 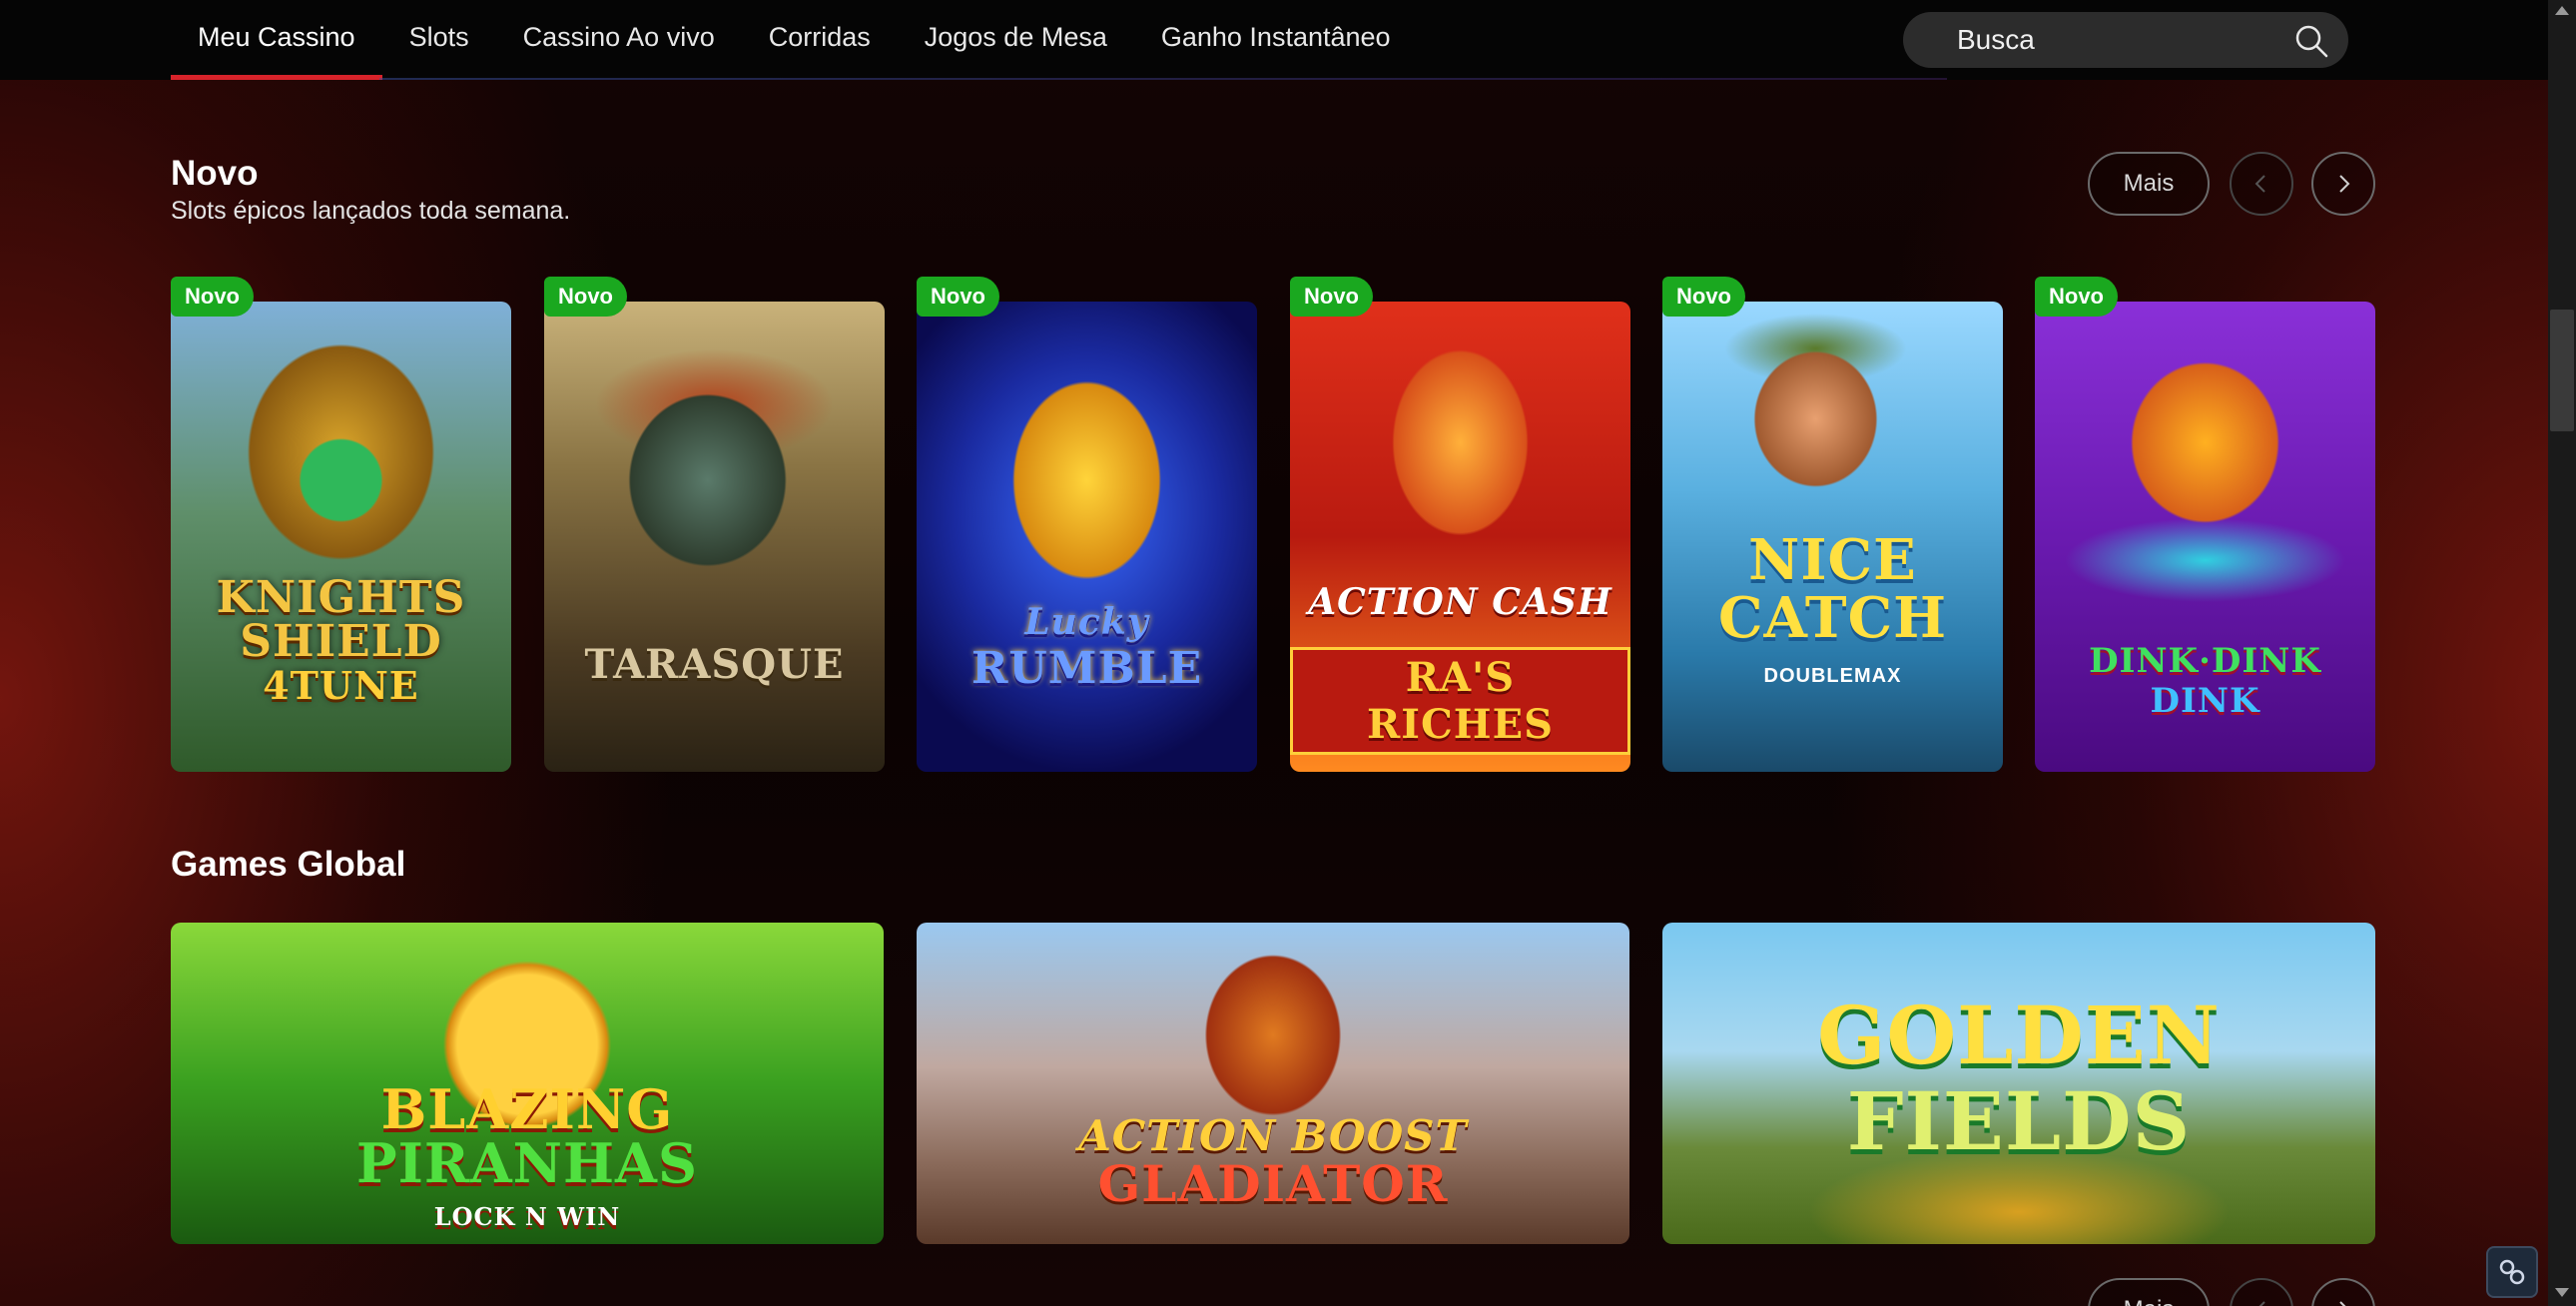 I want to click on game-card-lucky-rumble: Lucky RUMBLE, so click(x=1087, y=537).